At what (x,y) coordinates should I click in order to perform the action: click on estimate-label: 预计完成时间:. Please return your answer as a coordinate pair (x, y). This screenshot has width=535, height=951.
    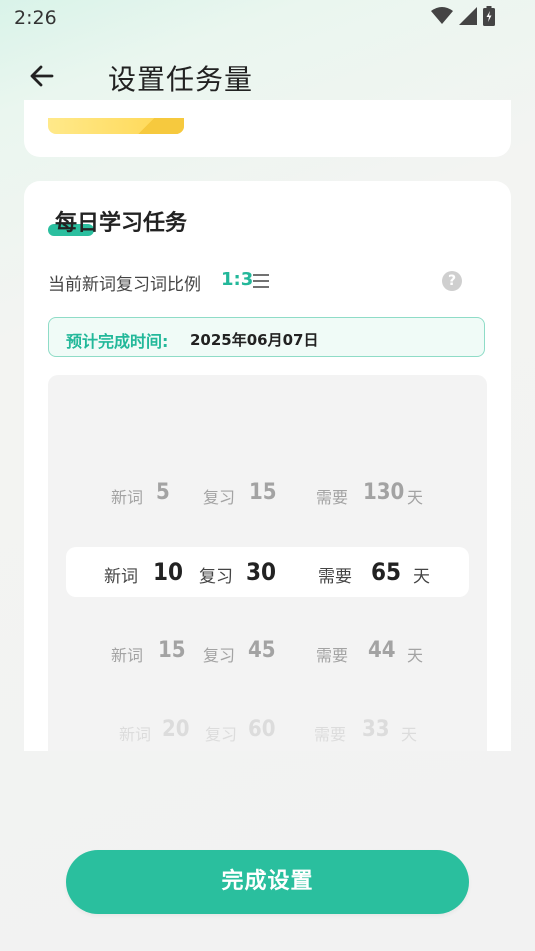
    Looking at the image, I should click on (117, 341).